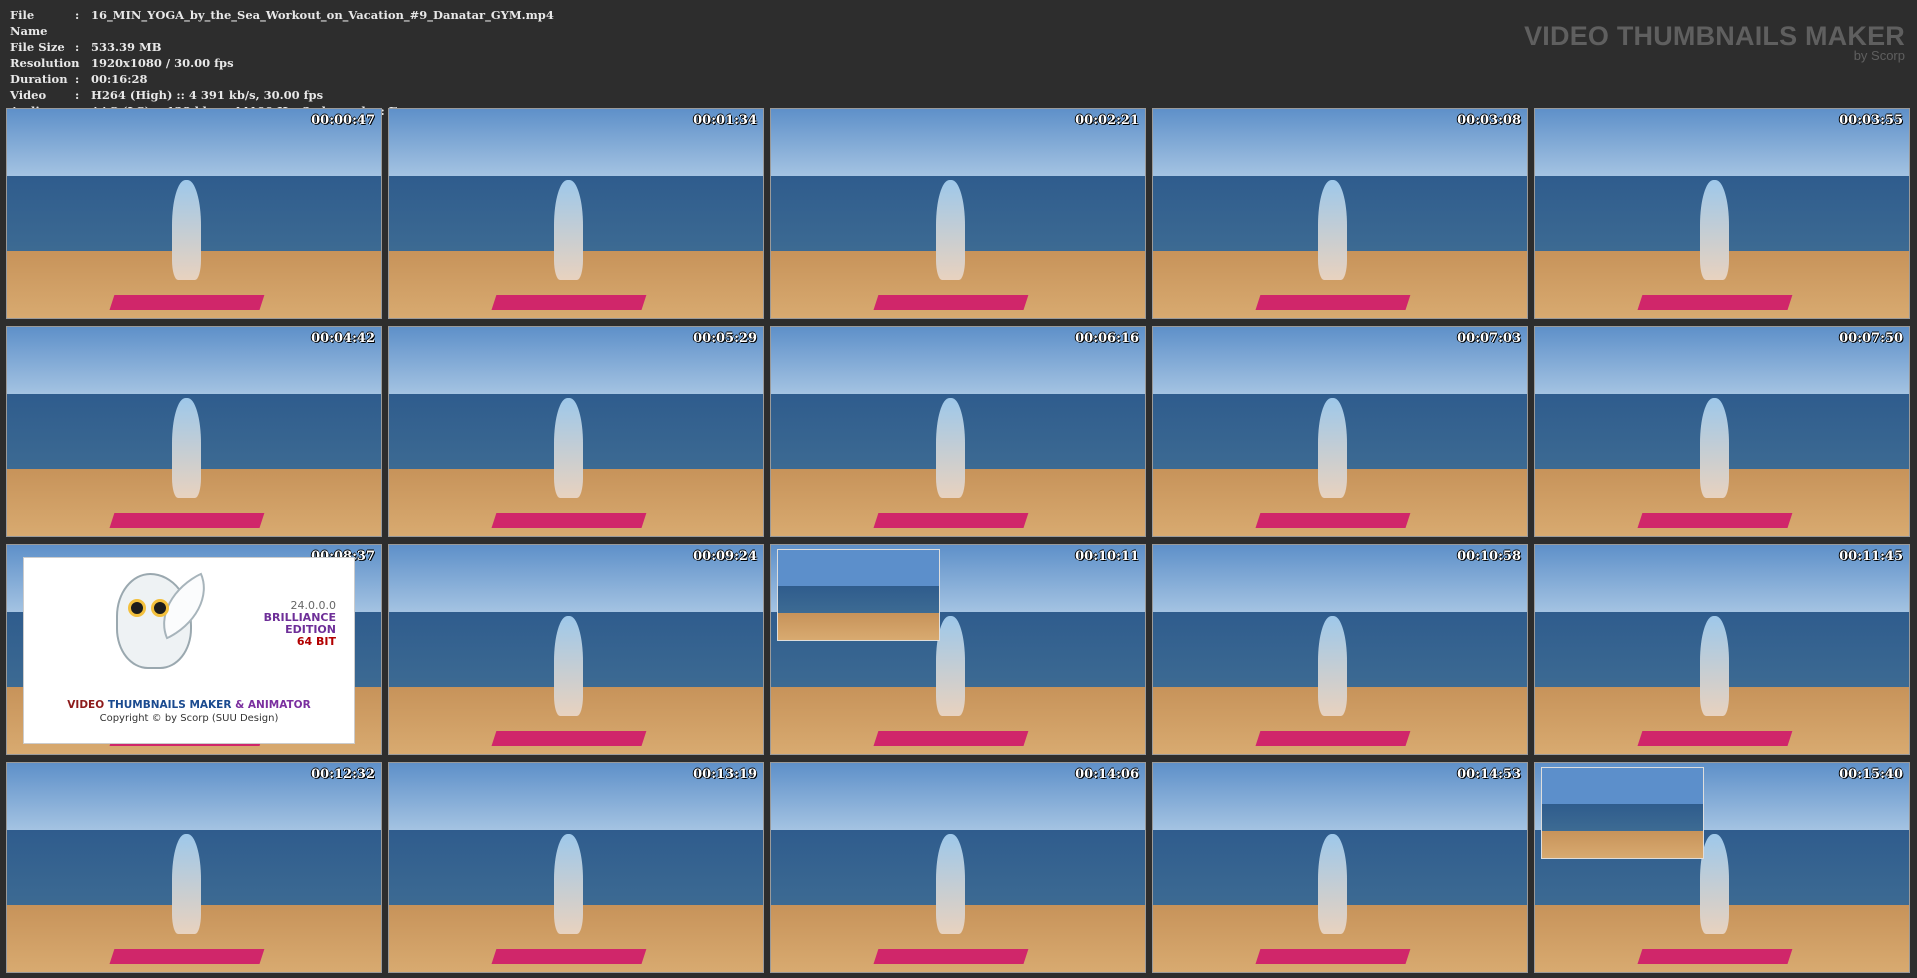 This screenshot has height=978, width=1917. I want to click on file-size-label: File Size, so click(37, 47).